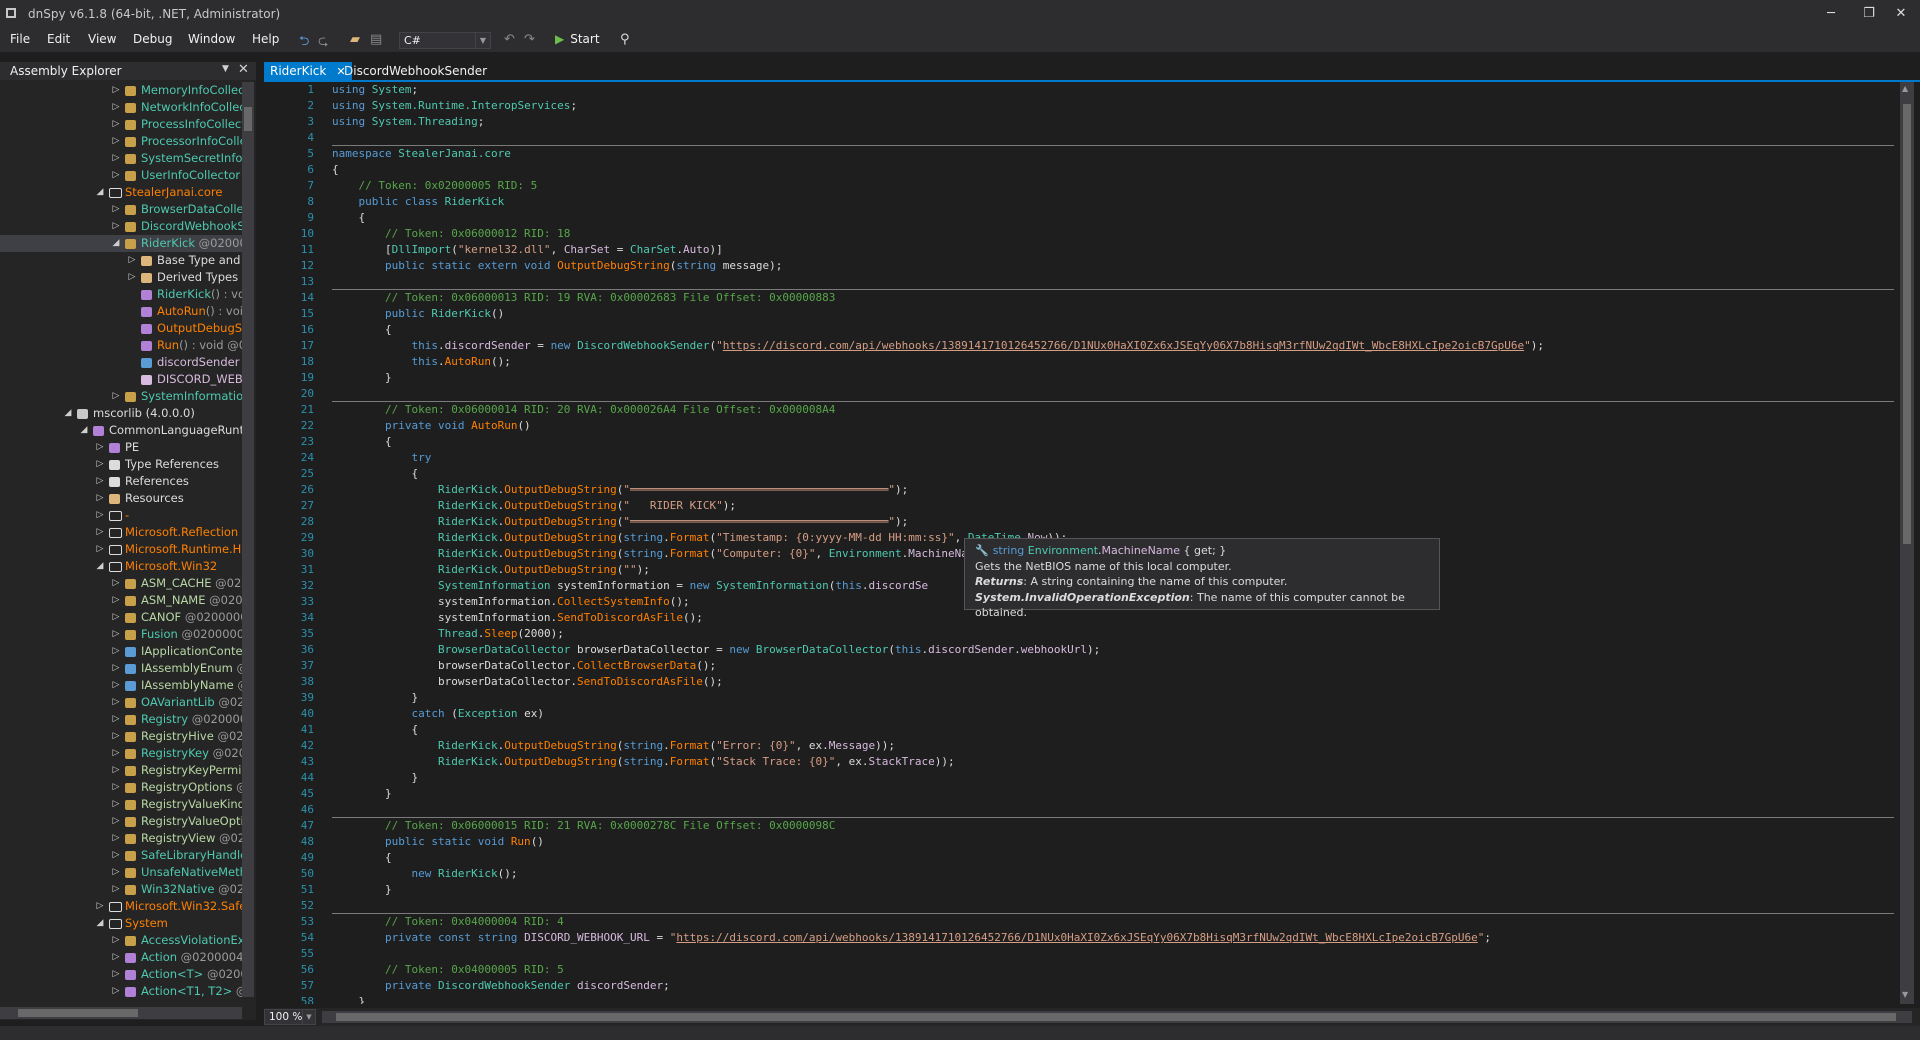 The image size is (1920, 1040). Describe the element at coordinates (20, 39) in the screenshot. I see `menu-file: File` at that location.